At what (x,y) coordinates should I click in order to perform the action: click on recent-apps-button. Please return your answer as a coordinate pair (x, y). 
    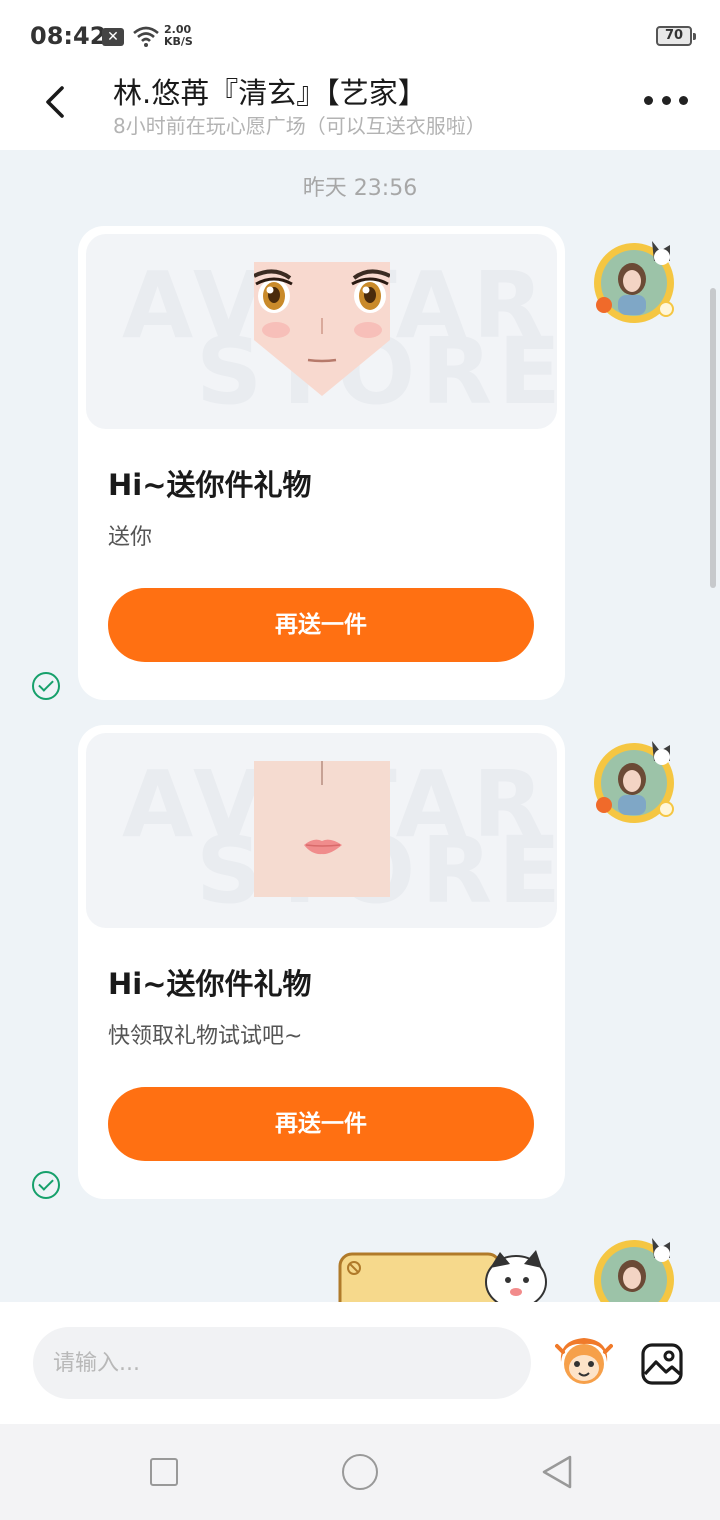
    Looking at the image, I should click on (164, 1472).